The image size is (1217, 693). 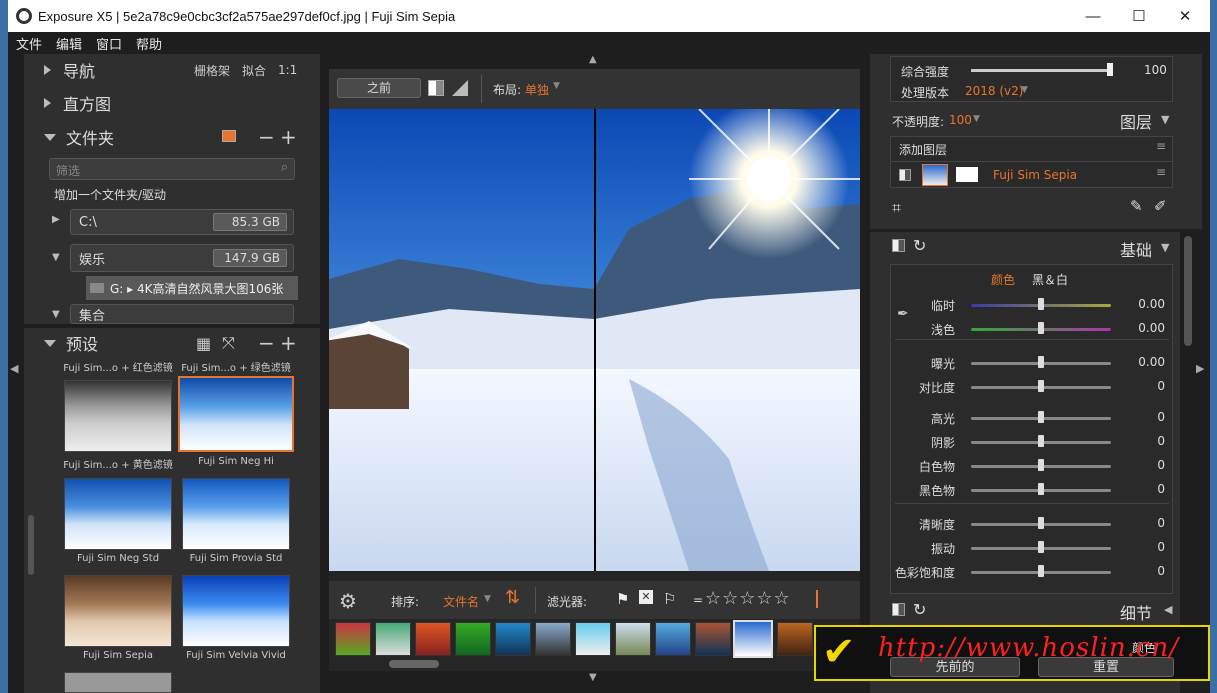 What do you see at coordinates (512, 597) in the screenshot?
I see `sort-order-icon: ⇅` at bounding box center [512, 597].